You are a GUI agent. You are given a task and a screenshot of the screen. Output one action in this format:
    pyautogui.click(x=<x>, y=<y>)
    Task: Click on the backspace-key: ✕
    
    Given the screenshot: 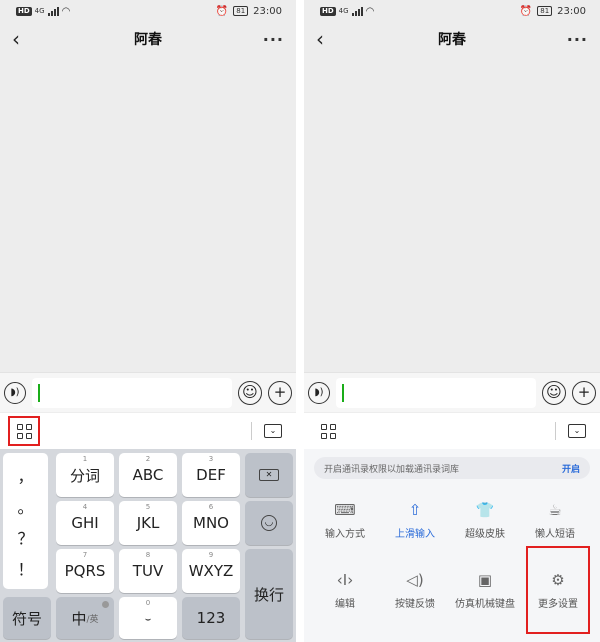 What is the action you would take?
    pyautogui.click(x=269, y=475)
    